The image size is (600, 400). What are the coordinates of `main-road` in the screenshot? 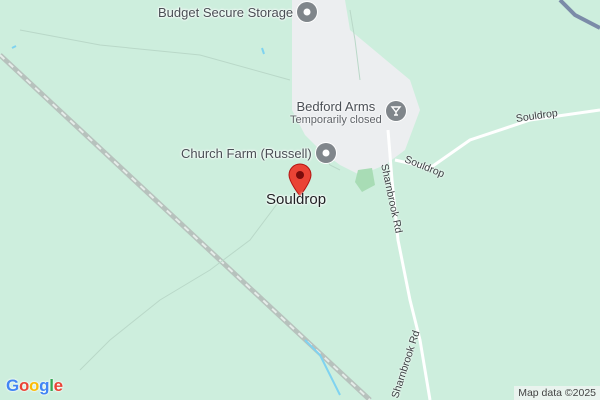 It's located at (579, 15).